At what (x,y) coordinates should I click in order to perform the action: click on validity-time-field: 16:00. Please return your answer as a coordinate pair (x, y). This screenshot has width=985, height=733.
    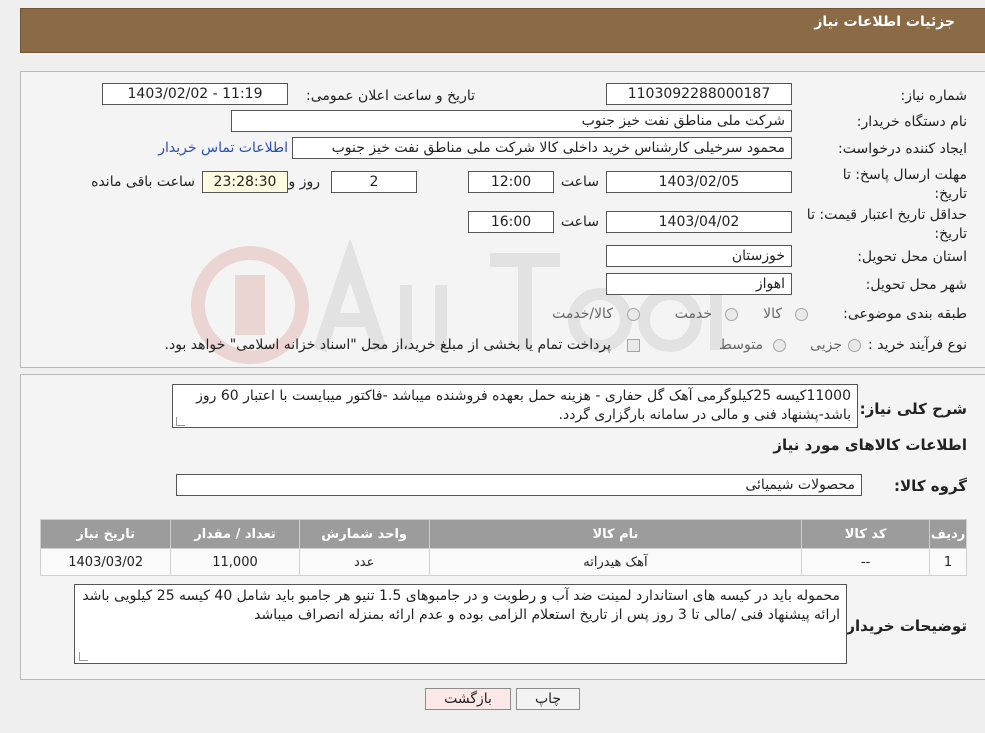
    Looking at the image, I should click on (511, 222).